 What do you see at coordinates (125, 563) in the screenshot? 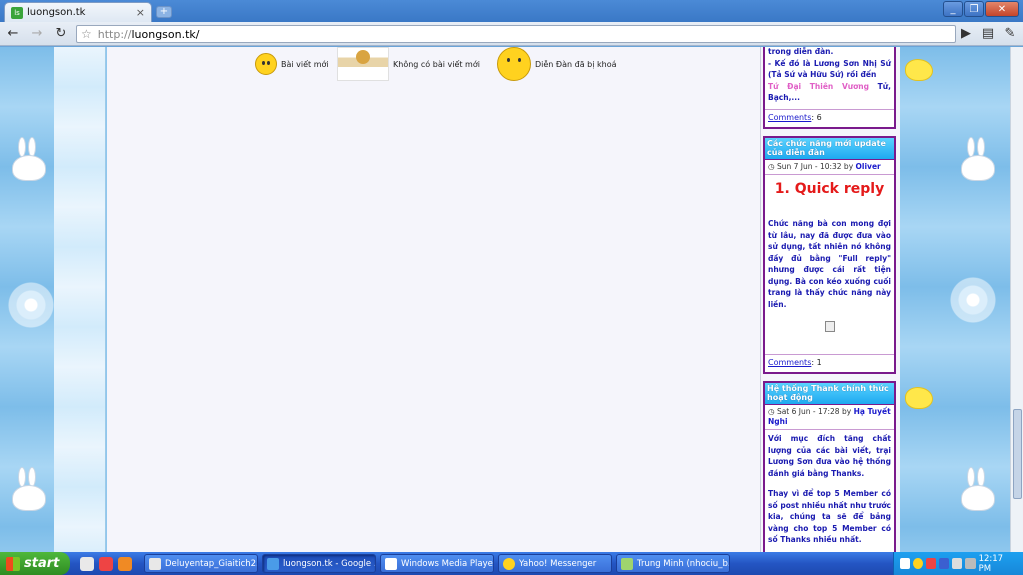
I see `firefox-icon` at bounding box center [125, 563].